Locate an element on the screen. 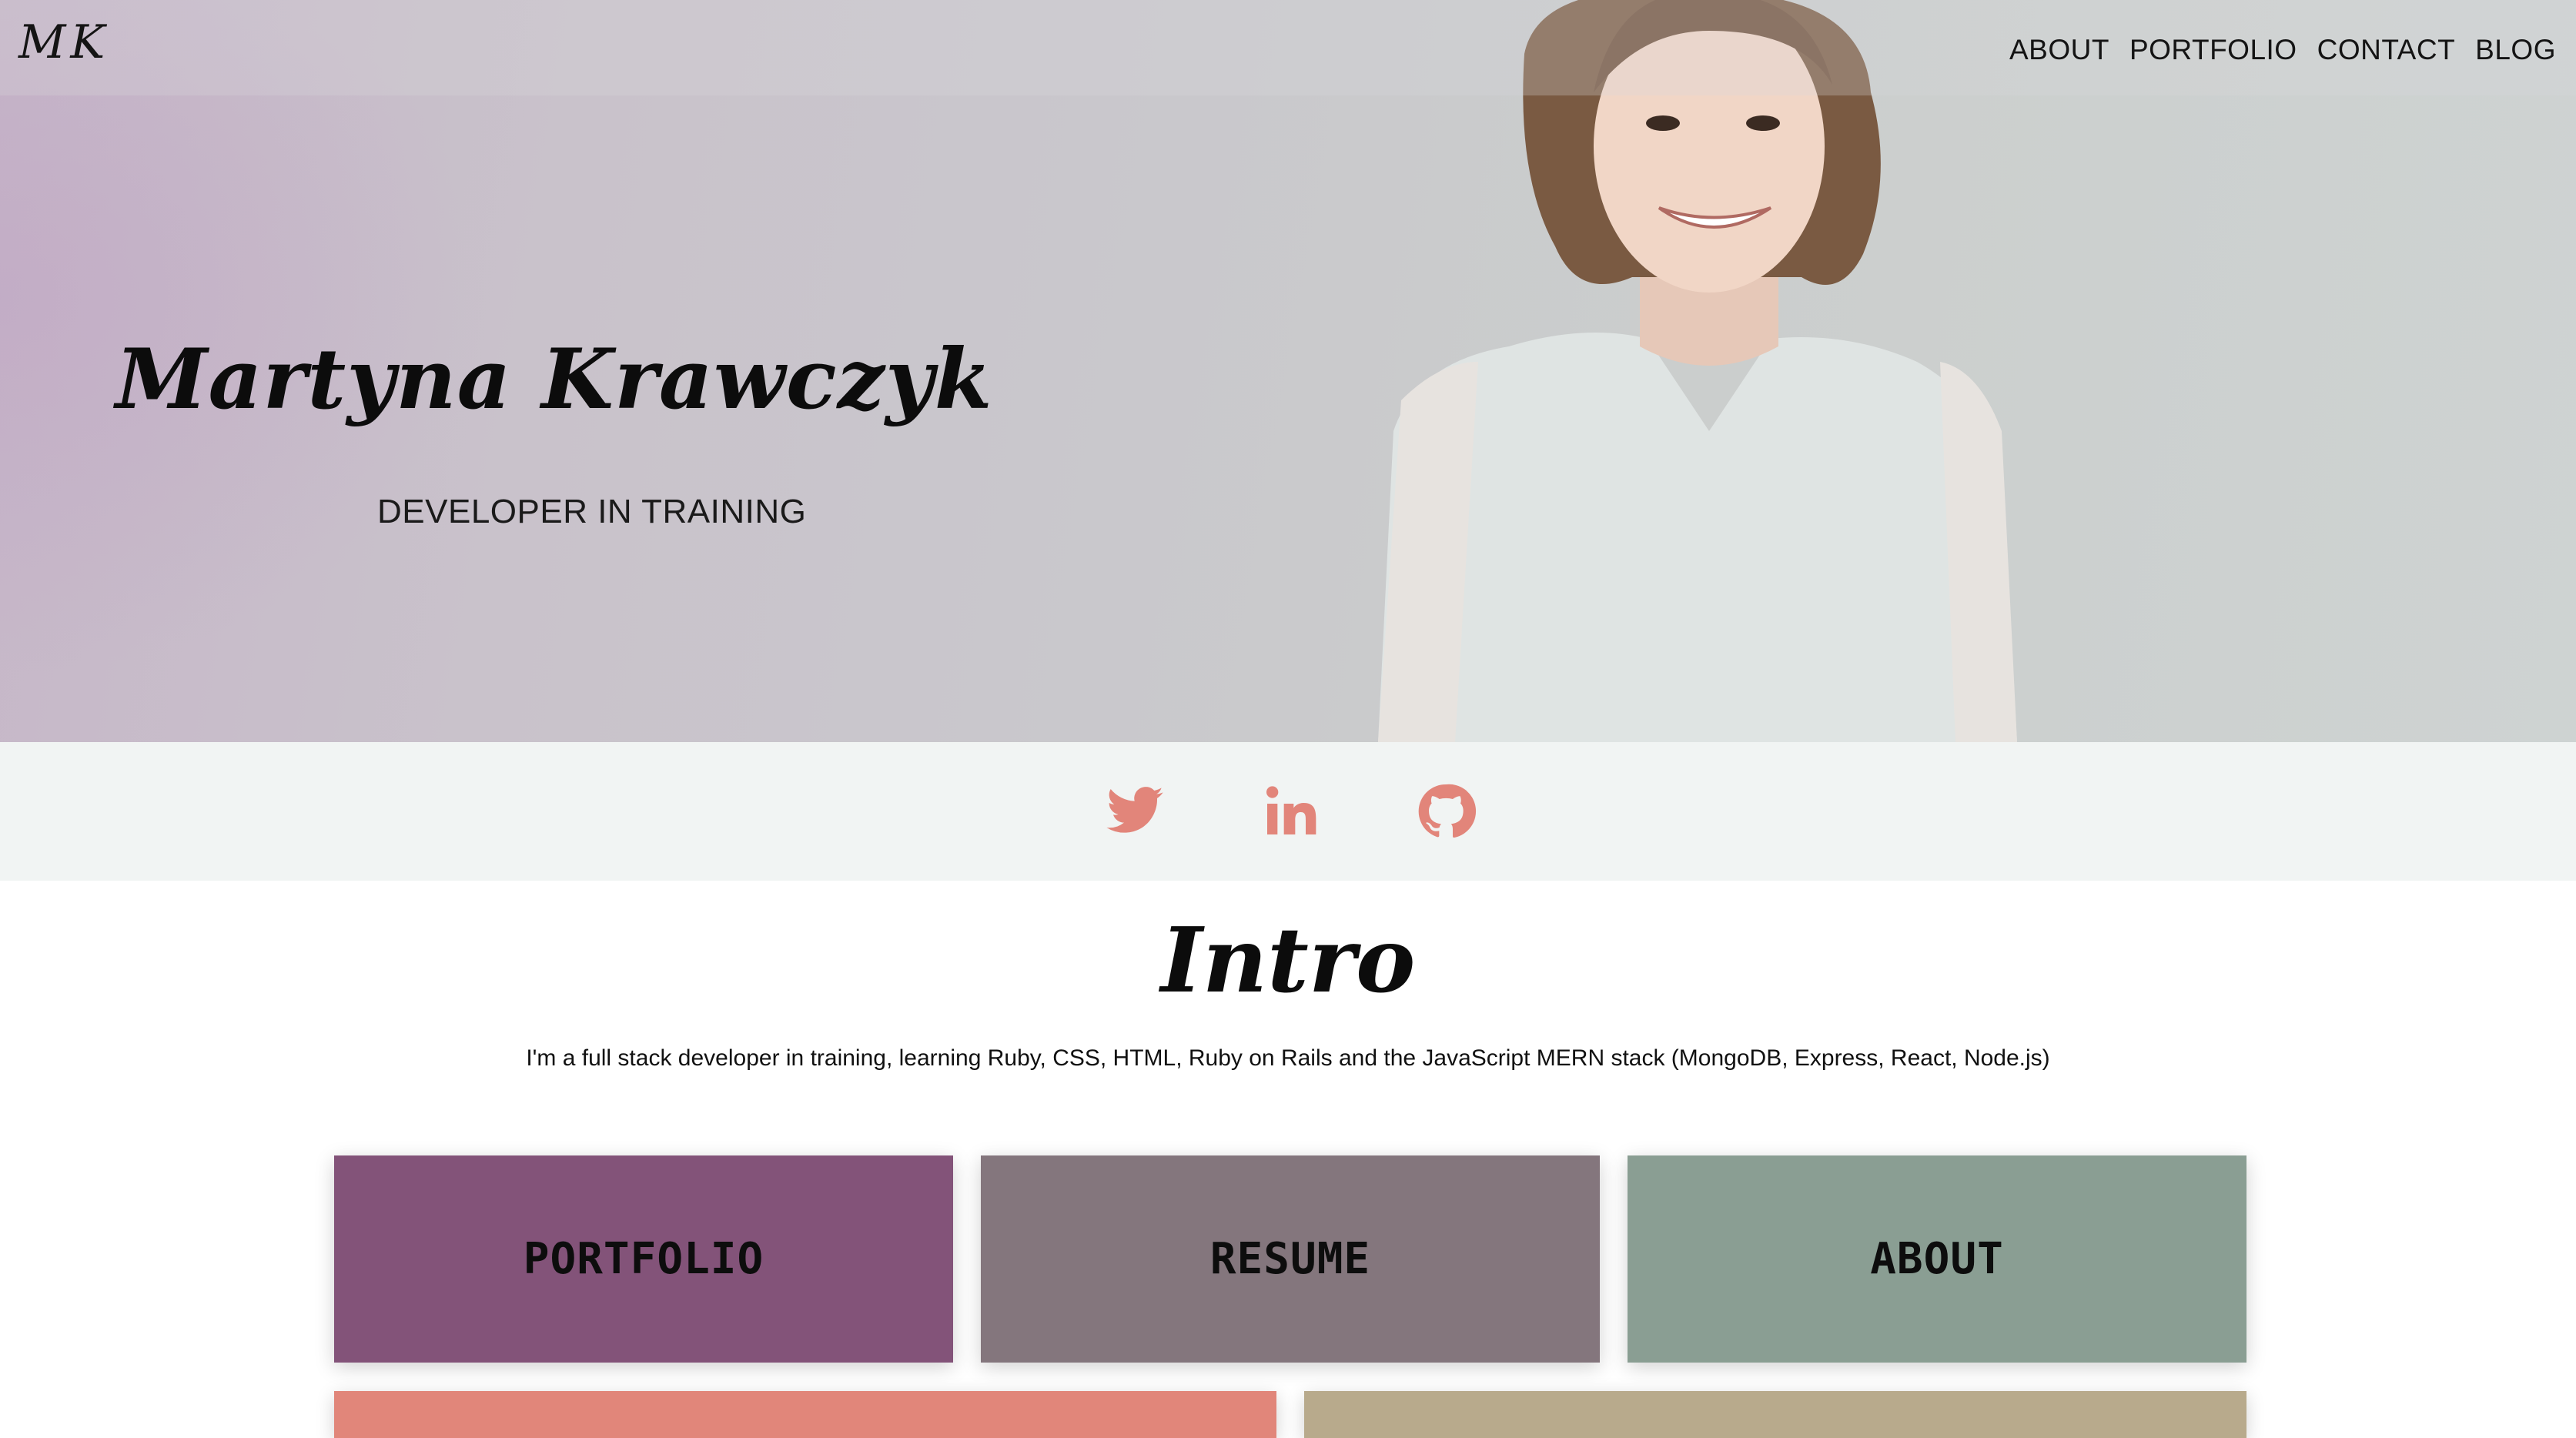  nav-link-about: ABOUT is located at coordinates (2059, 50).